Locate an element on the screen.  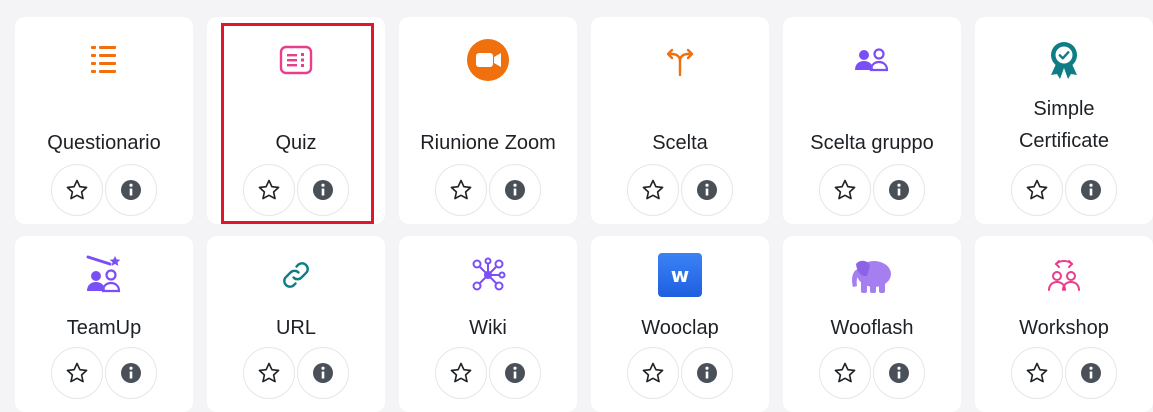
certificate-ribbon-icon is located at coordinates (1064, 60).